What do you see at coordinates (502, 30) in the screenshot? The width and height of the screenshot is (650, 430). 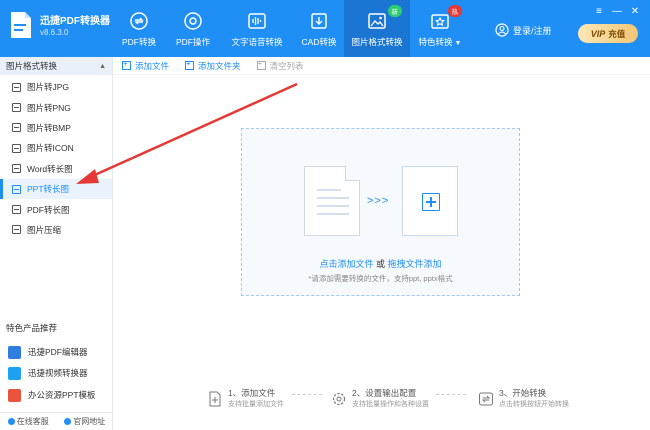 I see `user-icon` at bounding box center [502, 30].